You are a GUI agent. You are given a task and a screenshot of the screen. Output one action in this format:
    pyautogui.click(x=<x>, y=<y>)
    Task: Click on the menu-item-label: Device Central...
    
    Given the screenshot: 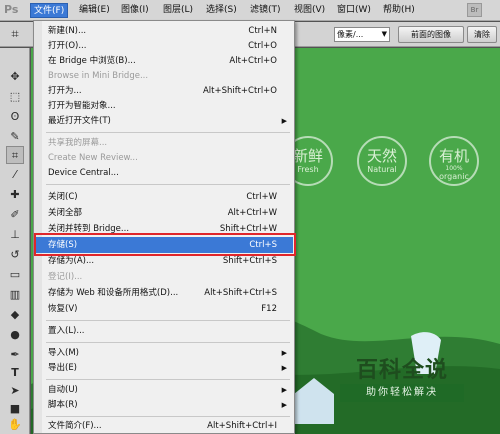 What is the action you would take?
    pyautogui.click(x=83, y=173)
    